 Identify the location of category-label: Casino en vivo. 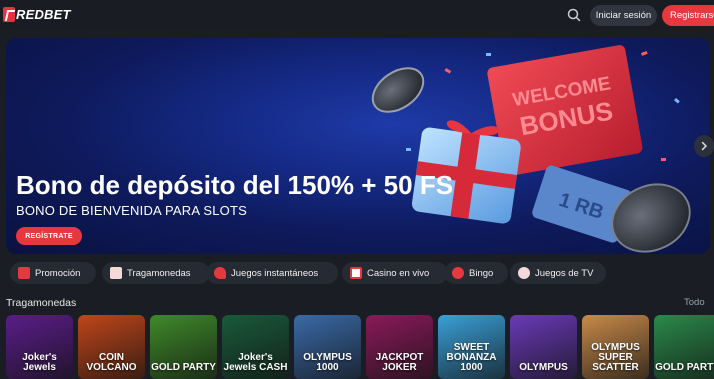
(398, 273).